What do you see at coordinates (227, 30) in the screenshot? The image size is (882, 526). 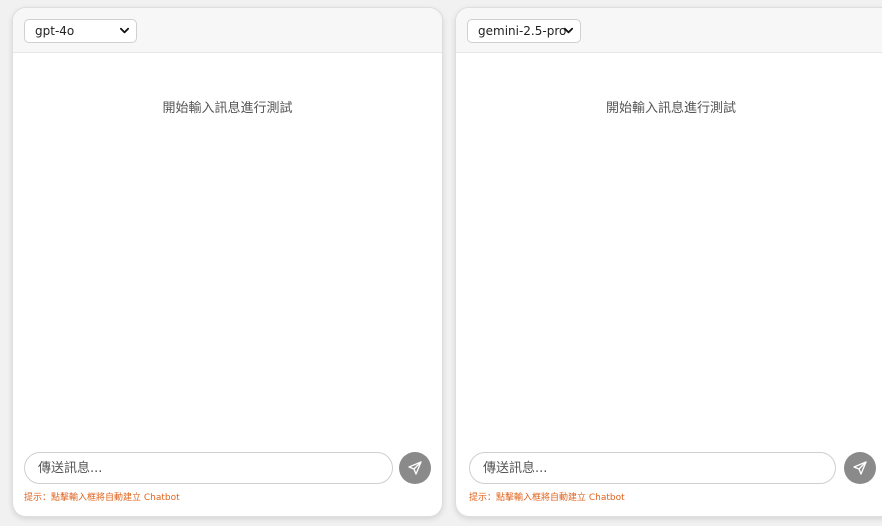 I see `panel-header: gpt-4o` at bounding box center [227, 30].